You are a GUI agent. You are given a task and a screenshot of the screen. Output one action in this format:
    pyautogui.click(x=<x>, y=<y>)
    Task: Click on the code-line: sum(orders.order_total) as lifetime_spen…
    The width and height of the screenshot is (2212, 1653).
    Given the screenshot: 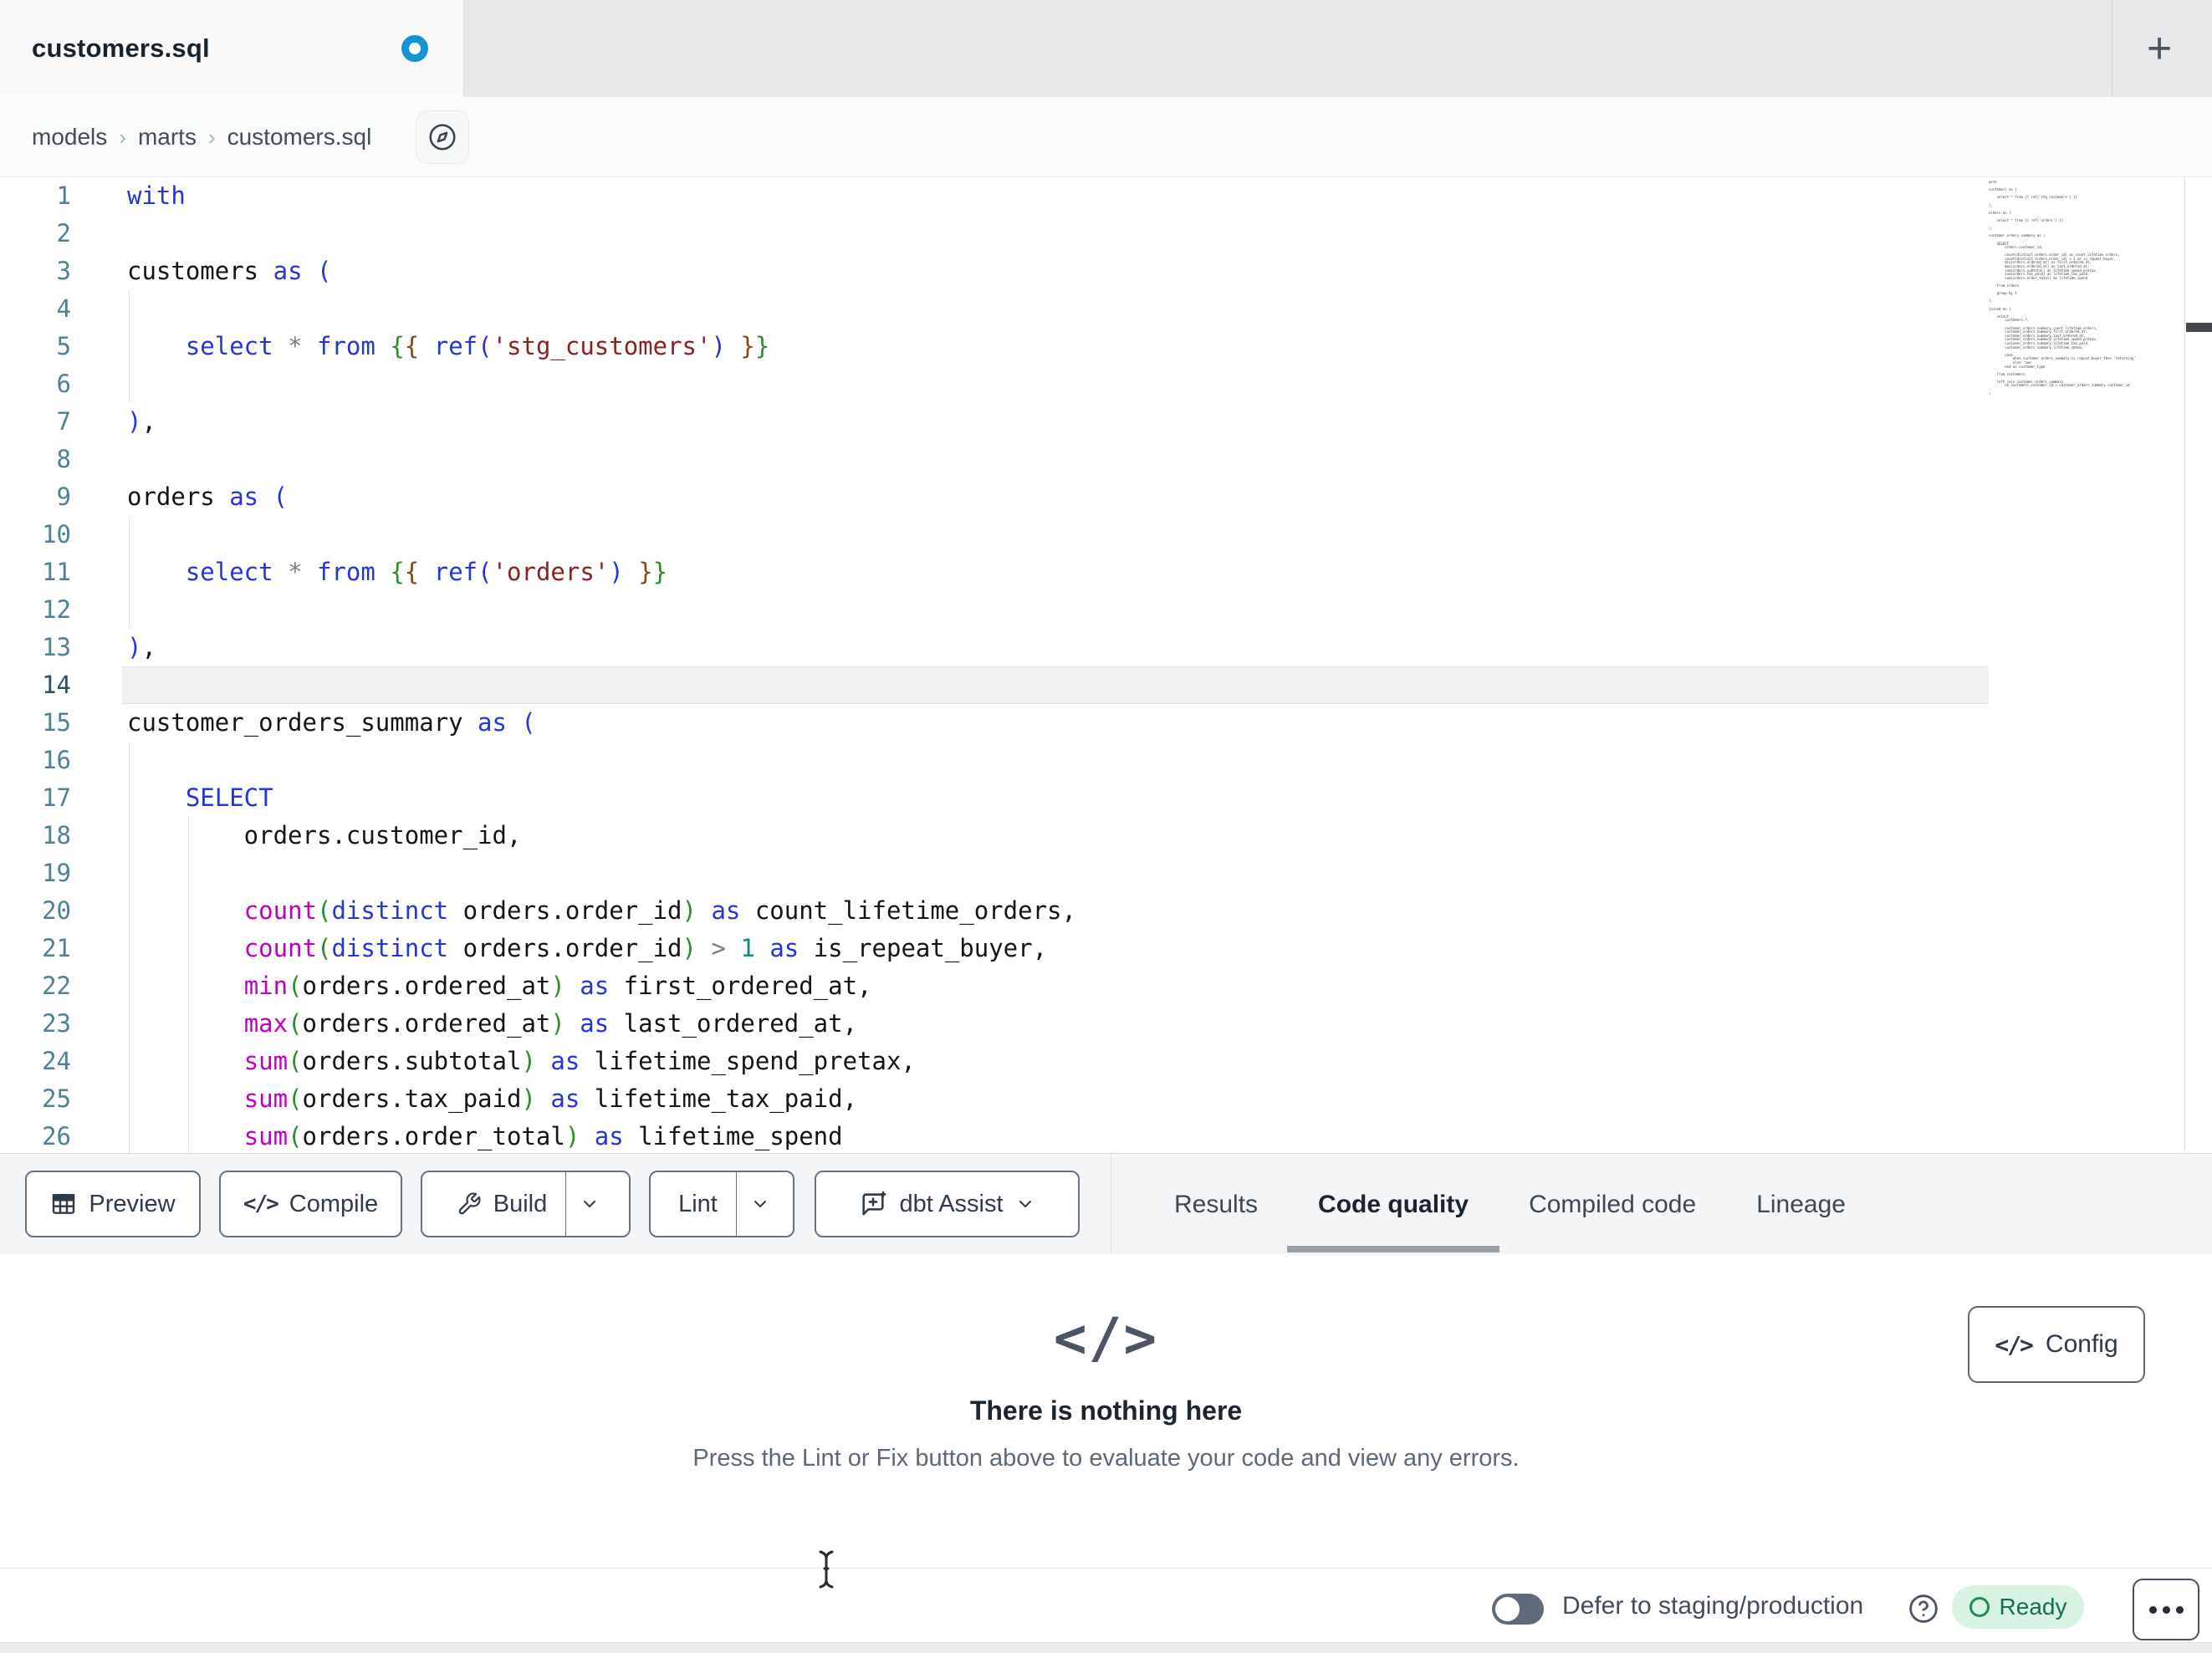 What is the action you would take?
    pyautogui.click(x=1058, y=1135)
    